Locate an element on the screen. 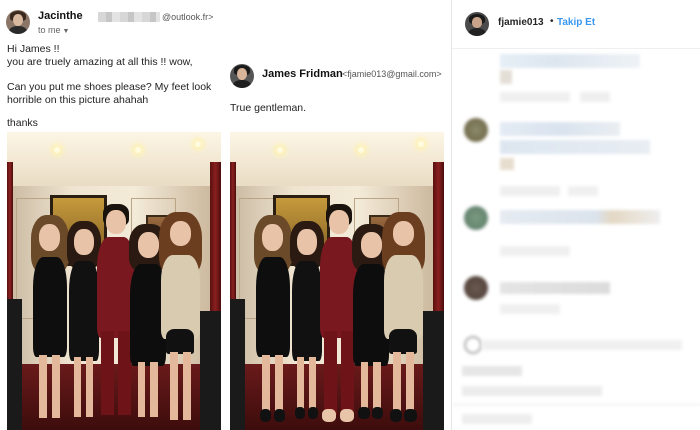 This screenshot has height=430, width=700. sender-email-redacted is located at coordinates (129, 17).